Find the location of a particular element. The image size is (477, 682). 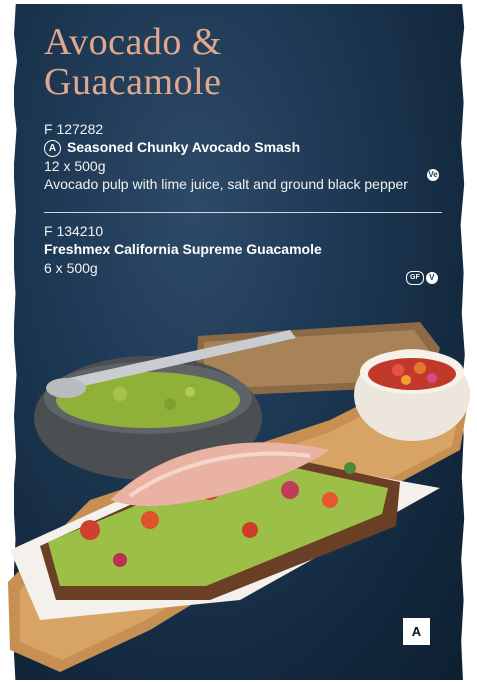

product-name: Freshmex California Supreme Guacamole is located at coordinates (183, 249).